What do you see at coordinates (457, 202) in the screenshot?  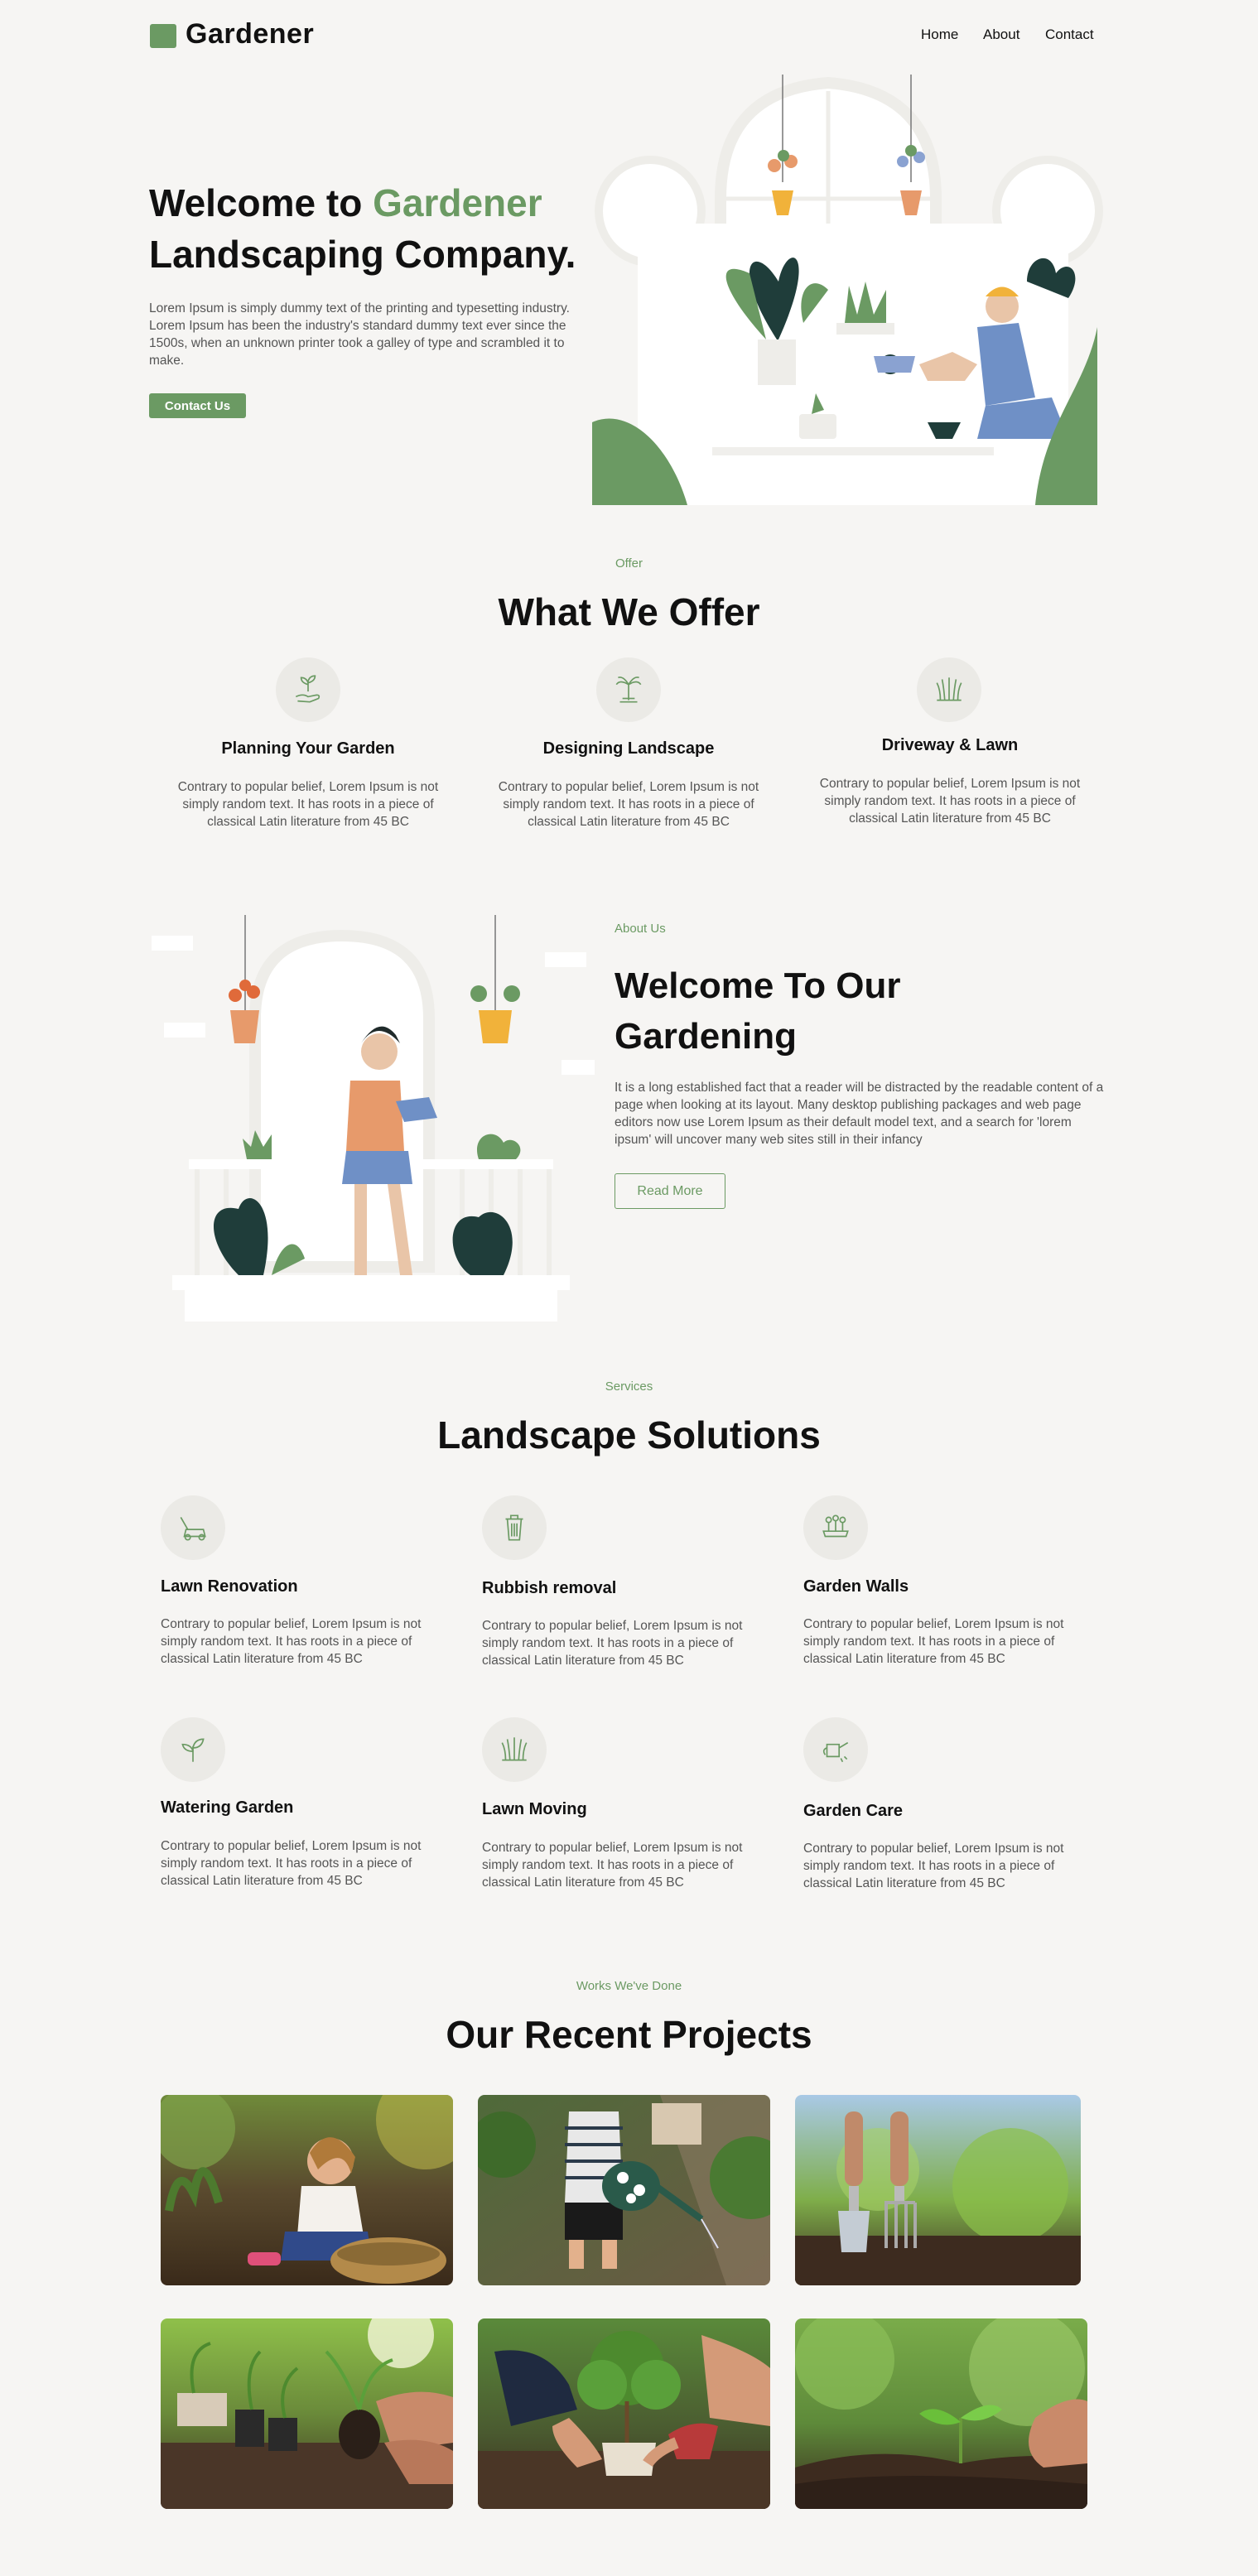 I see `hero-title-accent: Gardener` at bounding box center [457, 202].